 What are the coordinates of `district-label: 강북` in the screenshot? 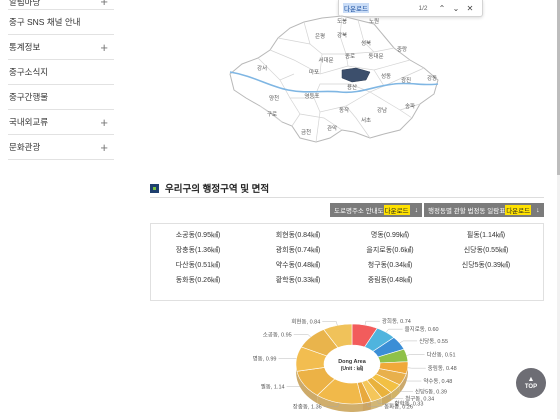 It's located at (342, 35).